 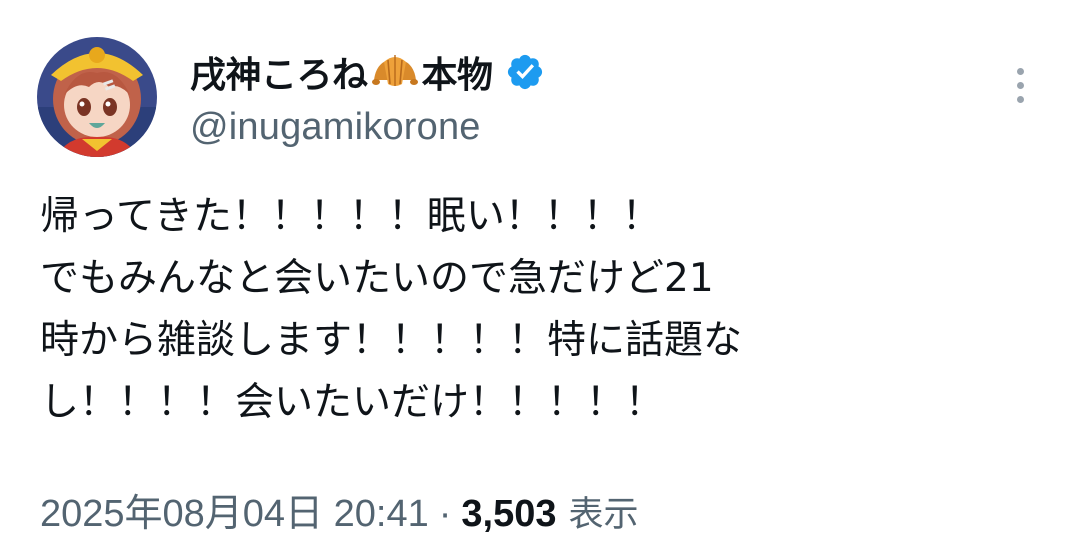 I want to click on author-info: 戌神ころね 本物 @inugamikorone, so click(x=367, y=97).